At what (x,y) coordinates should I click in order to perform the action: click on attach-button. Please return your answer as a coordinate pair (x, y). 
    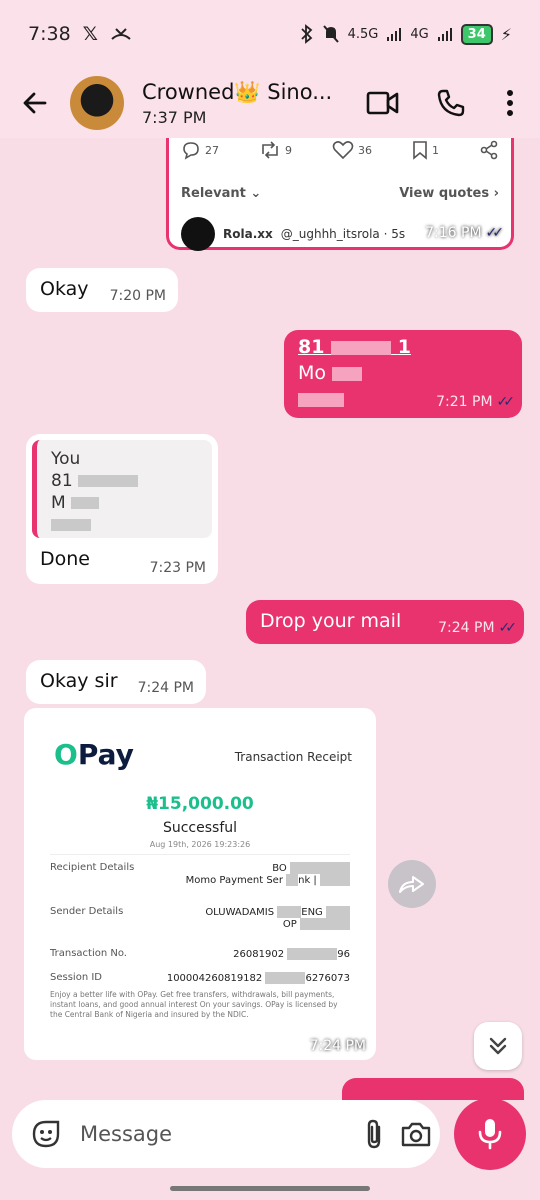
    Looking at the image, I should click on (374, 1134).